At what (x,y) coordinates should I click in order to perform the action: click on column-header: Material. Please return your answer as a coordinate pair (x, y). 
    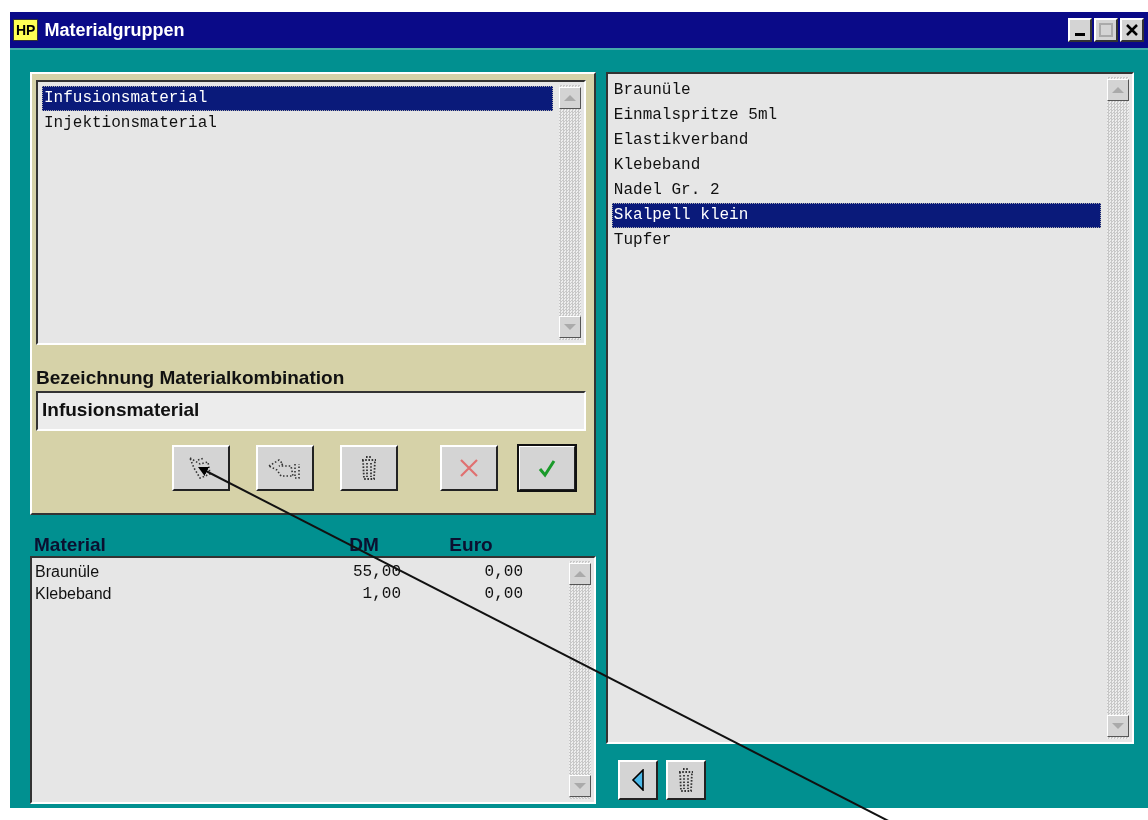
    Looking at the image, I should click on (70, 545).